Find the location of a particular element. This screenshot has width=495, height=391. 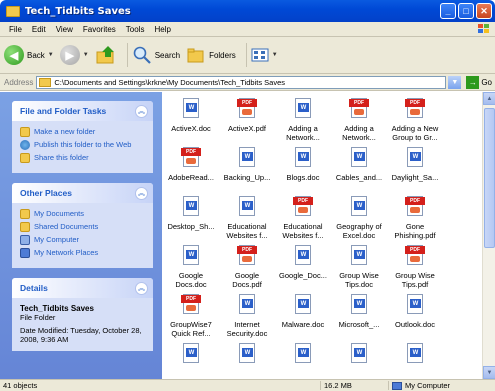

go-label: Go is located at coordinates (486, 82).